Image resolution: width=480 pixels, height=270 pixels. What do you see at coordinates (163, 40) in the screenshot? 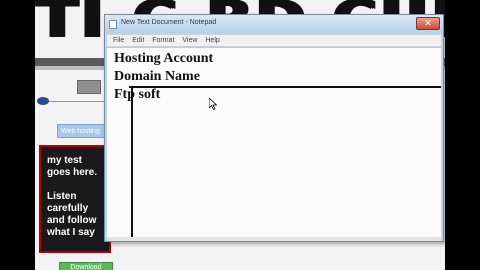
I see `menu-format: Format` at bounding box center [163, 40].